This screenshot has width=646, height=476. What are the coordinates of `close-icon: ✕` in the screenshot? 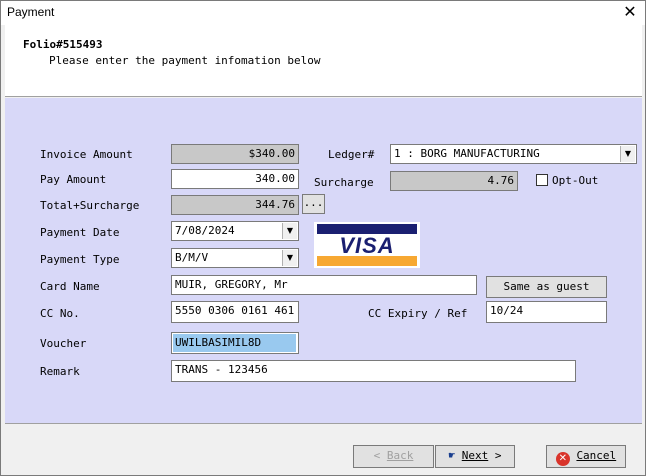 It's located at (630, 13).